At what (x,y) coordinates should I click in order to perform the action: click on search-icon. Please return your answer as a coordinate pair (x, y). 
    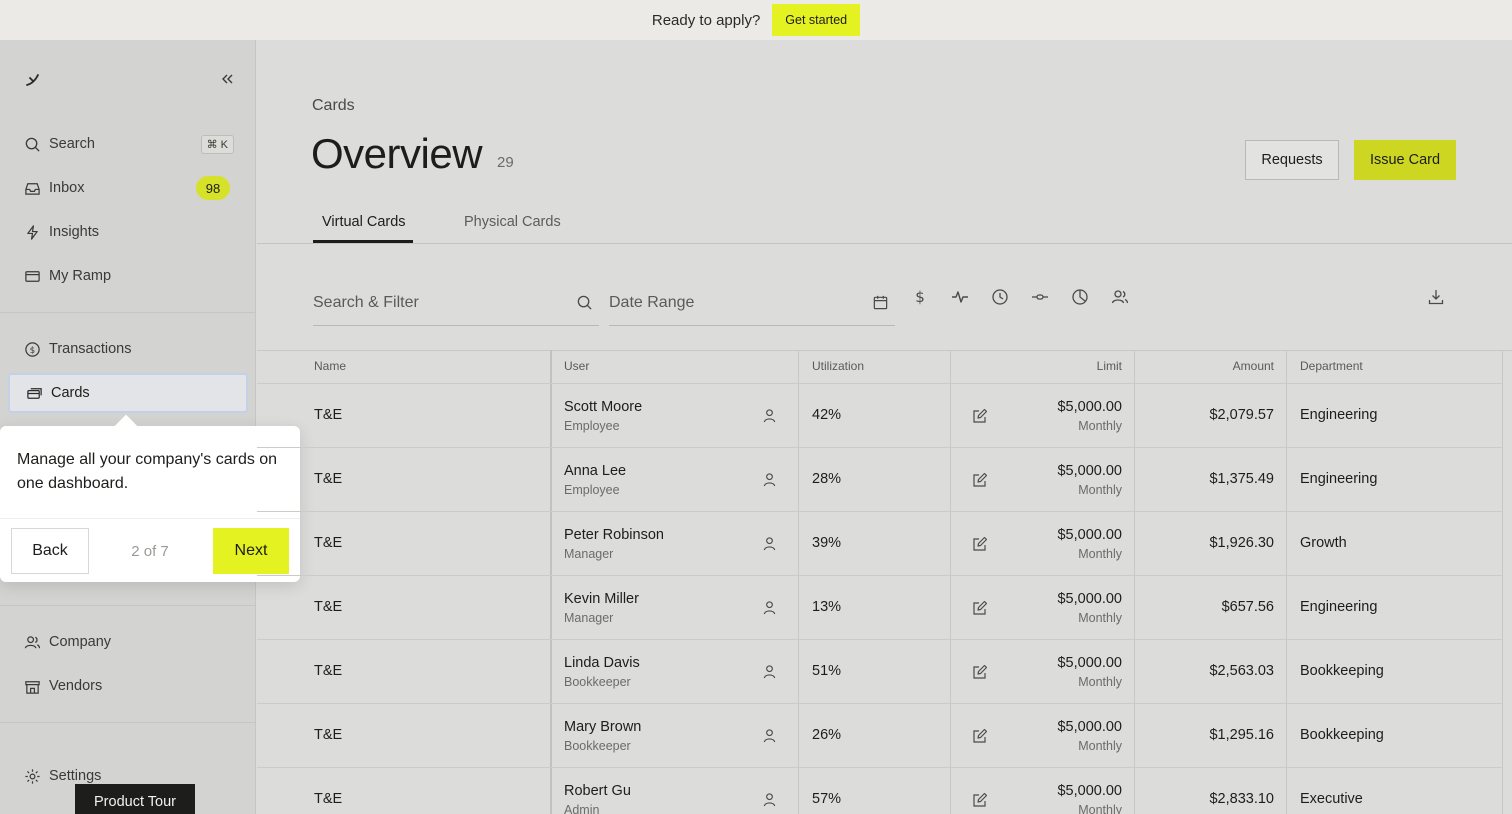
    Looking at the image, I should click on (584, 302).